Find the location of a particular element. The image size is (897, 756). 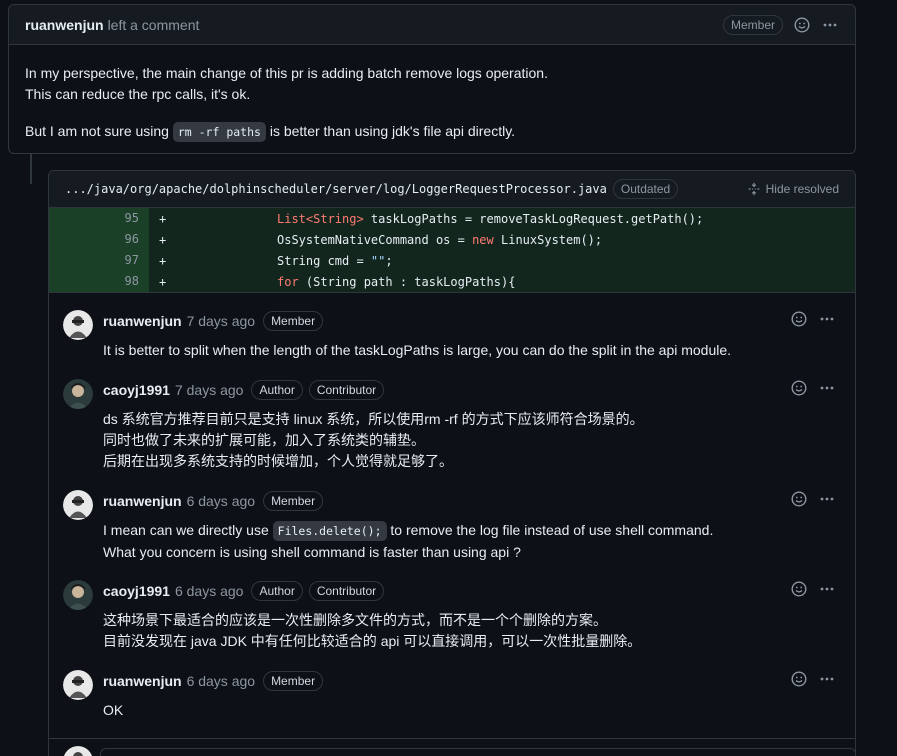

hide-resolved-label: Hide resolved is located at coordinates (802, 189).